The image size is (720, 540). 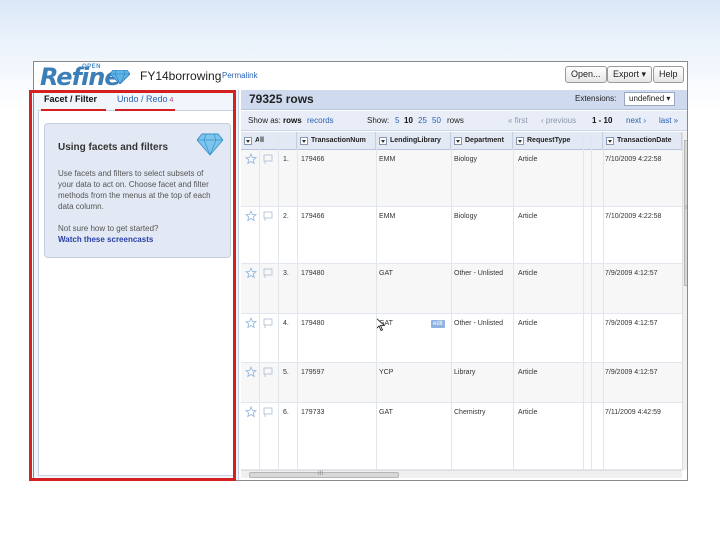 What do you see at coordinates (92, 67) in the screenshot?
I see `logo-open-badge: OPEN` at bounding box center [92, 67].